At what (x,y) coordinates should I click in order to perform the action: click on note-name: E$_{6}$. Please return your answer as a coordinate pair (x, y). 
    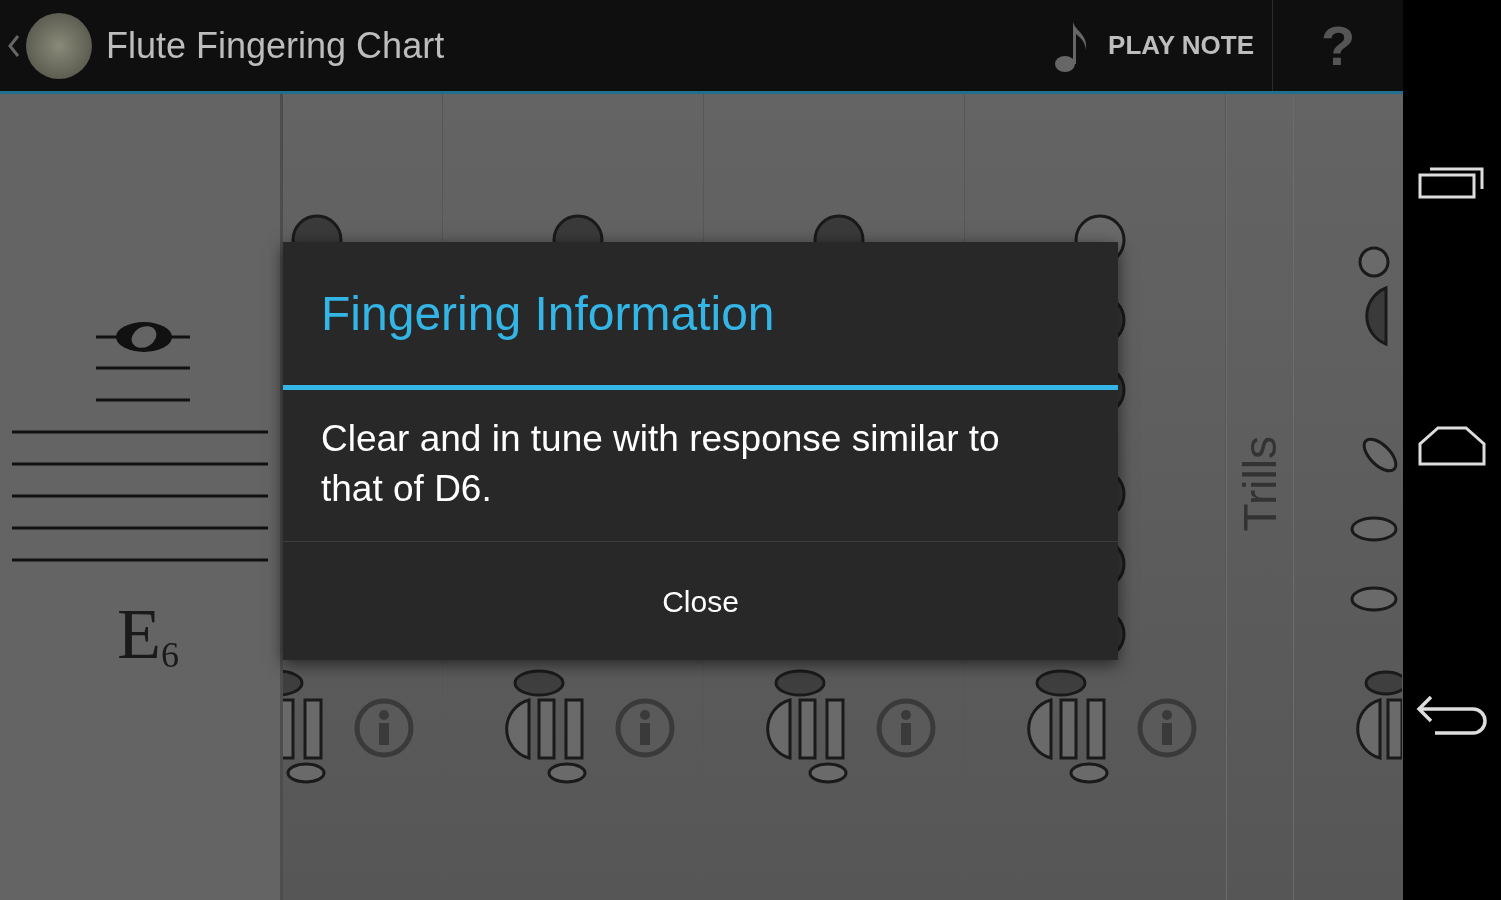
    Looking at the image, I should click on (148, 634).